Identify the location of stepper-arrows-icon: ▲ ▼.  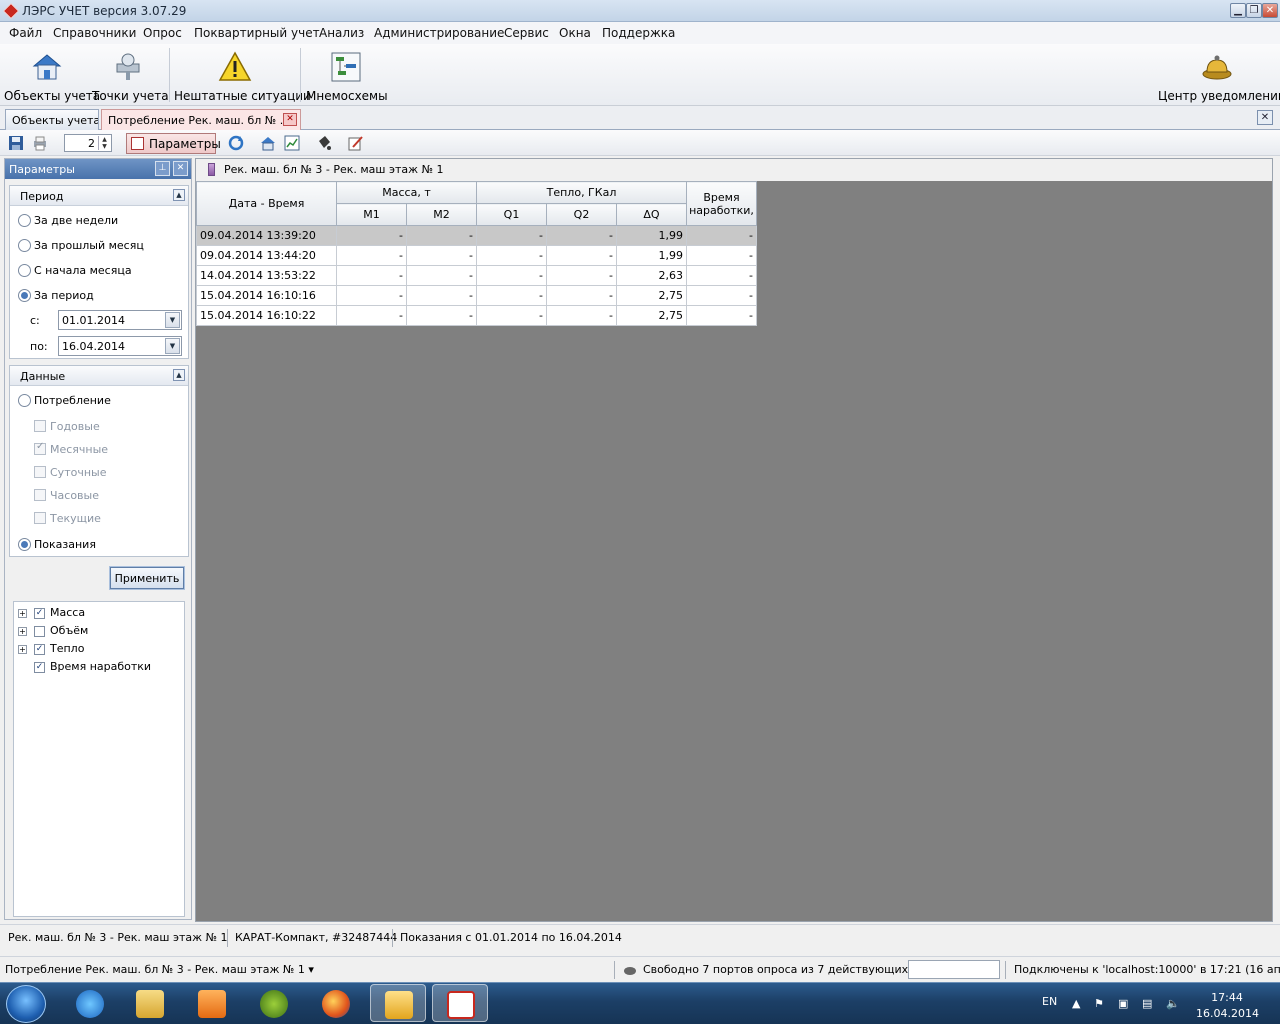
(104, 143).